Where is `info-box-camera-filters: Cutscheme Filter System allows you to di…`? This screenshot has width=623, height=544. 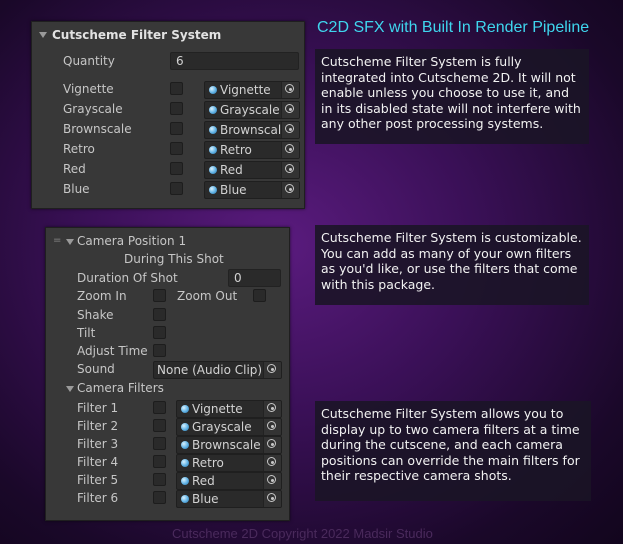
info-box-camera-filters: Cutscheme Filter System allows you to di… is located at coordinates (453, 451).